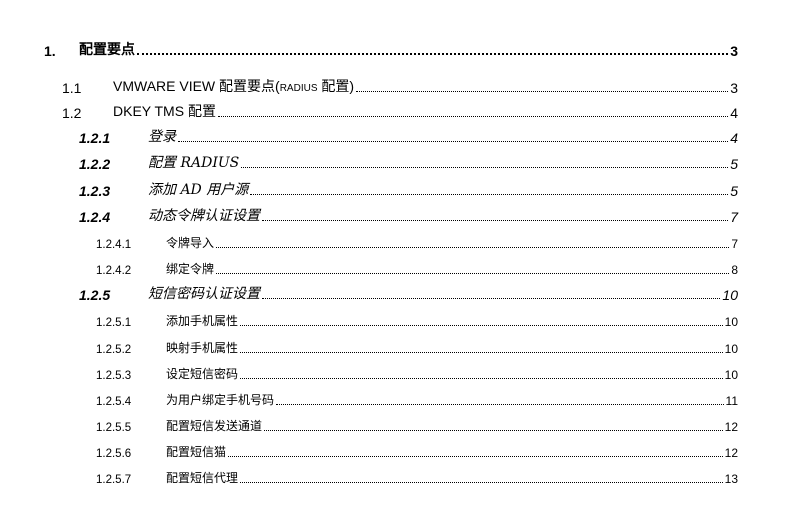  What do you see at coordinates (204, 294) in the screenshot?
I see `toc-entry-title: 短信密码认证设置` at bounding box center [204, 294].